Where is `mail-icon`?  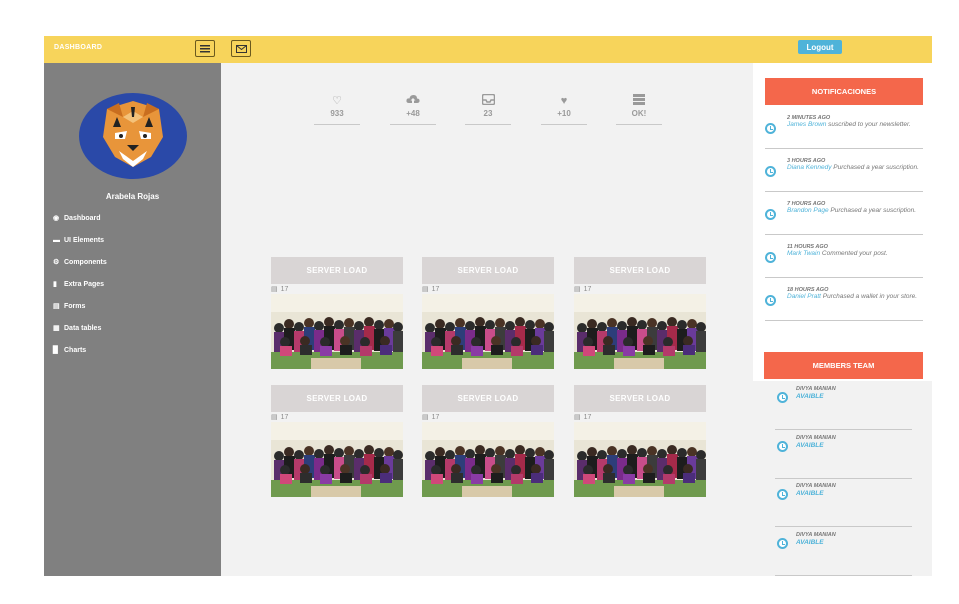
mail-icon is located at coordinates (241, 48).